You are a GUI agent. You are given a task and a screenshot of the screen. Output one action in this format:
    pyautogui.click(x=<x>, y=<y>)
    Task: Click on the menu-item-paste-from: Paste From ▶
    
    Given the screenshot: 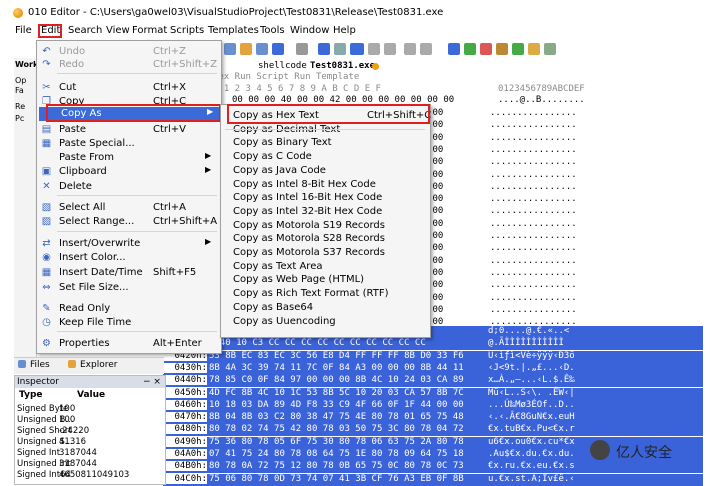 What is the action you would take?
    pyautogui.click(x=129, y=158)
    